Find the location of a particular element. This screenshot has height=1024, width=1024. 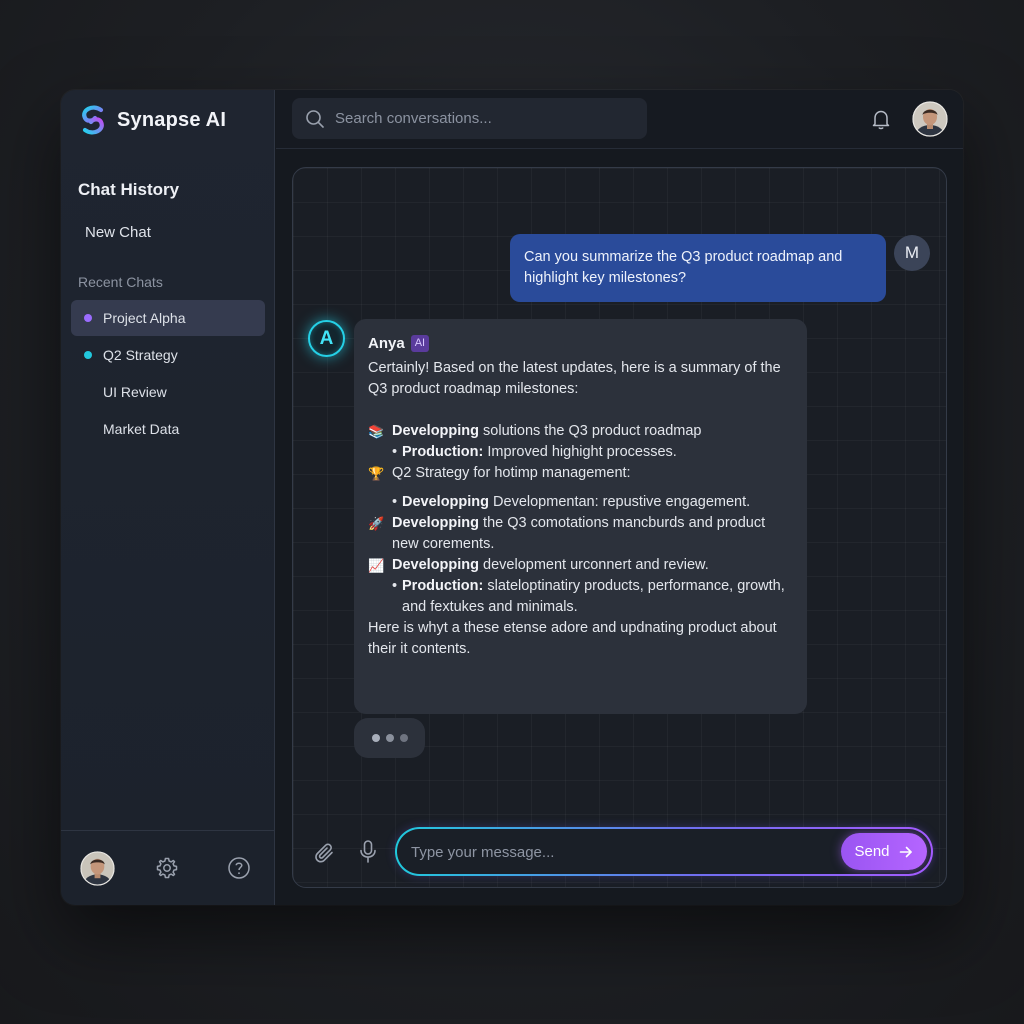

help-icon is located at coordinates (239, 868).